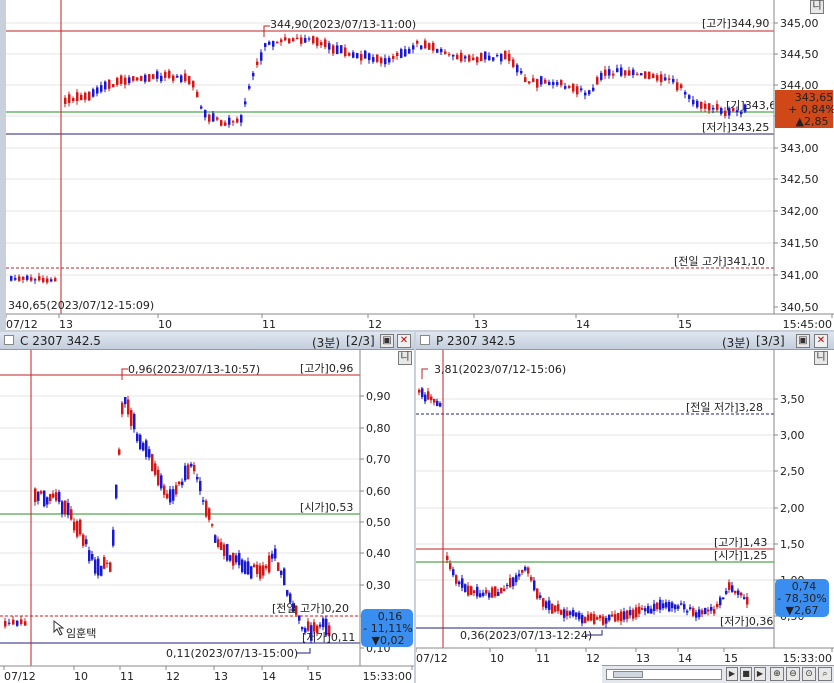  What do you see at coordinates (378, 522) in the screenshot?
I see `tick-label: 0,50` at bounding box center [378, 522].